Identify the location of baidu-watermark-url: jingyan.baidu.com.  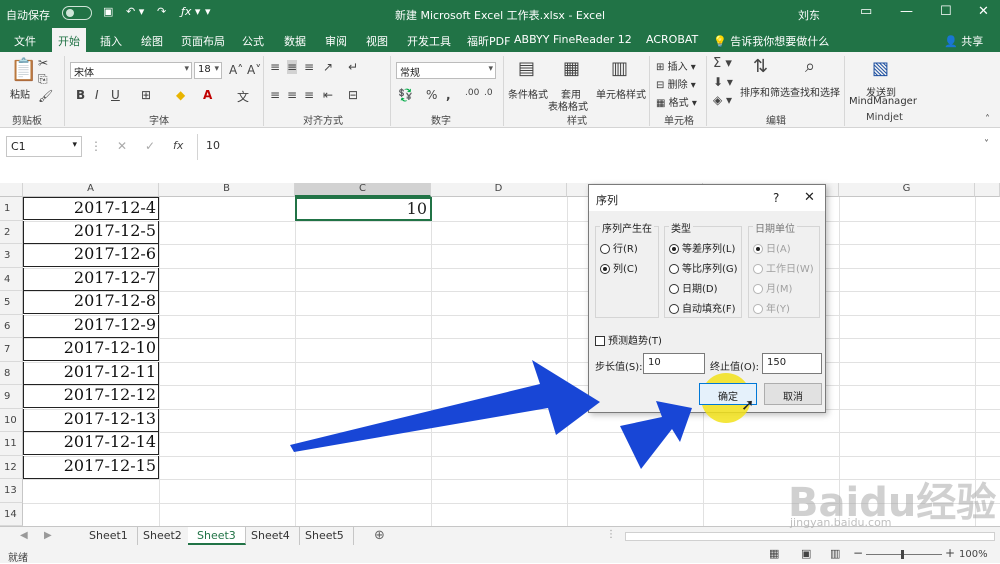
(841, 522).